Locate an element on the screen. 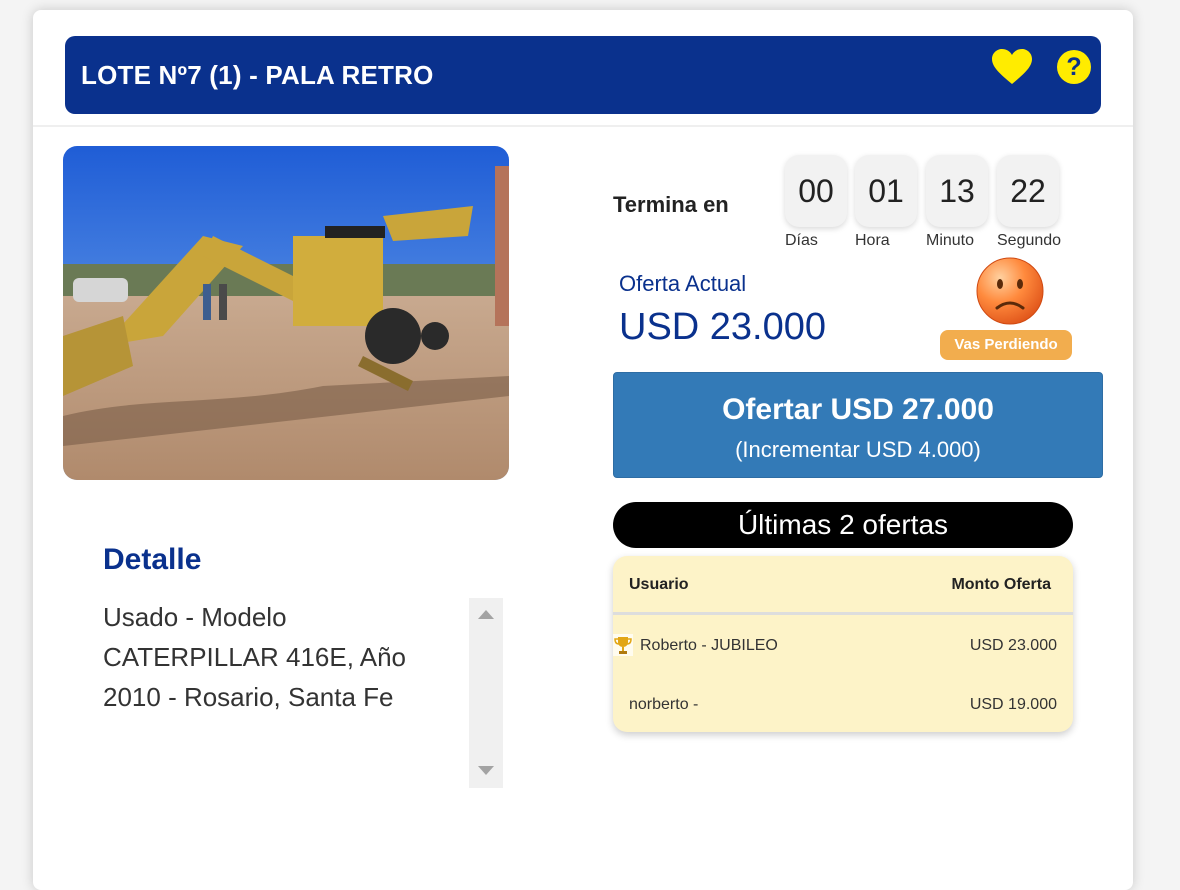 This screenshot has height=890, width=1180. countdown-days-label: Días is located at coordinates (801, 240).